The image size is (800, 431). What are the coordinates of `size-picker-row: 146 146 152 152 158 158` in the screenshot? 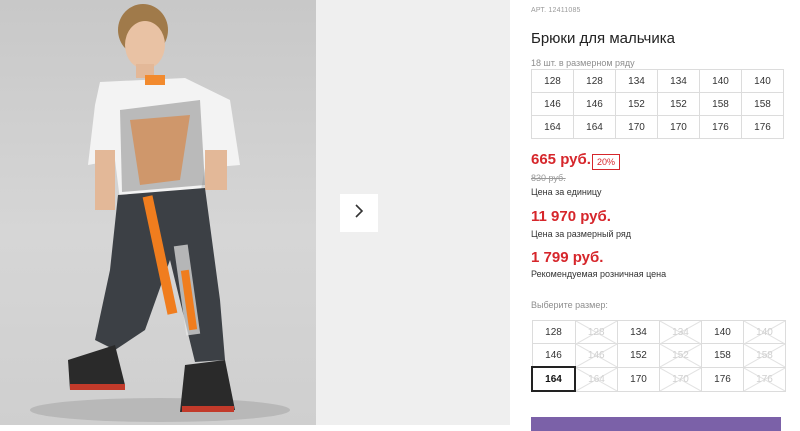 It's located at (658, 355).